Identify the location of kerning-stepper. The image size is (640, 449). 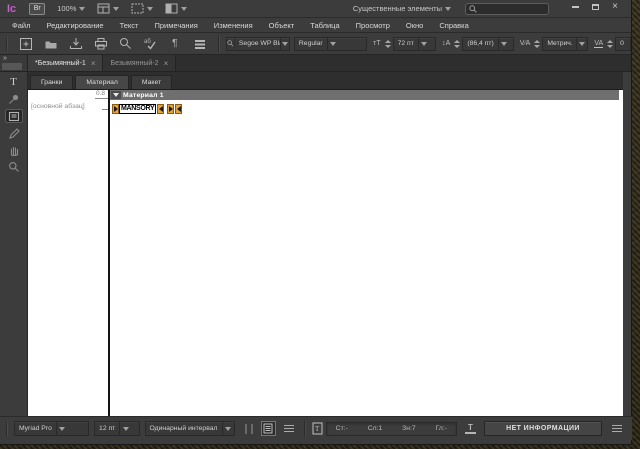
(537, 43).